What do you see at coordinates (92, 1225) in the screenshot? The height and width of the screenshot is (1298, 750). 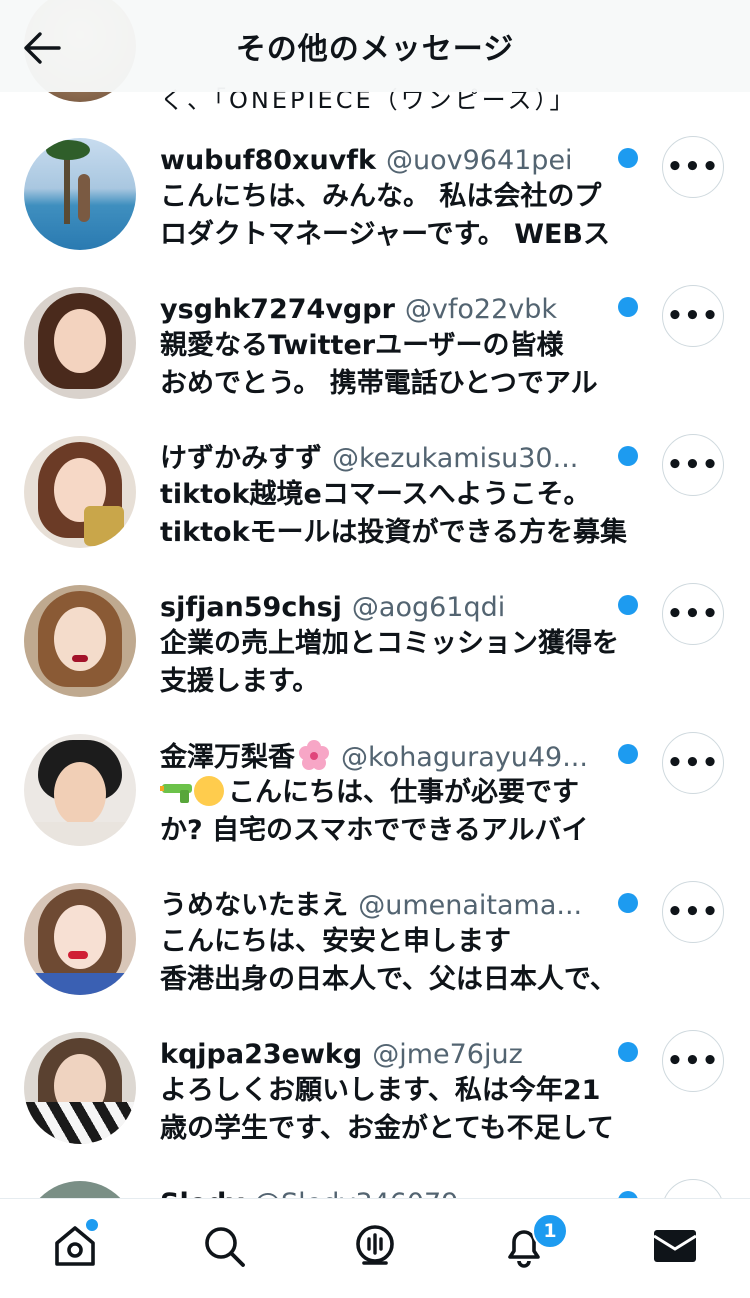 I see `home-new-indicator` at bounding box center [92, 1225].